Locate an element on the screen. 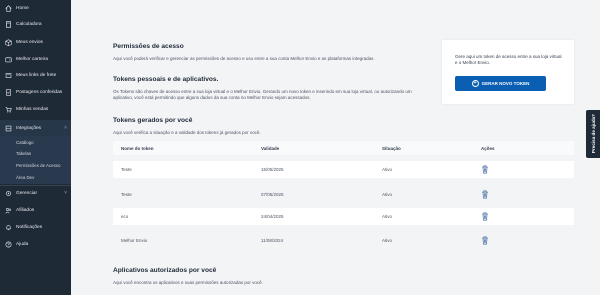  sidebar-item-label: Postagens conferidas is located at coordinates (39, 92).